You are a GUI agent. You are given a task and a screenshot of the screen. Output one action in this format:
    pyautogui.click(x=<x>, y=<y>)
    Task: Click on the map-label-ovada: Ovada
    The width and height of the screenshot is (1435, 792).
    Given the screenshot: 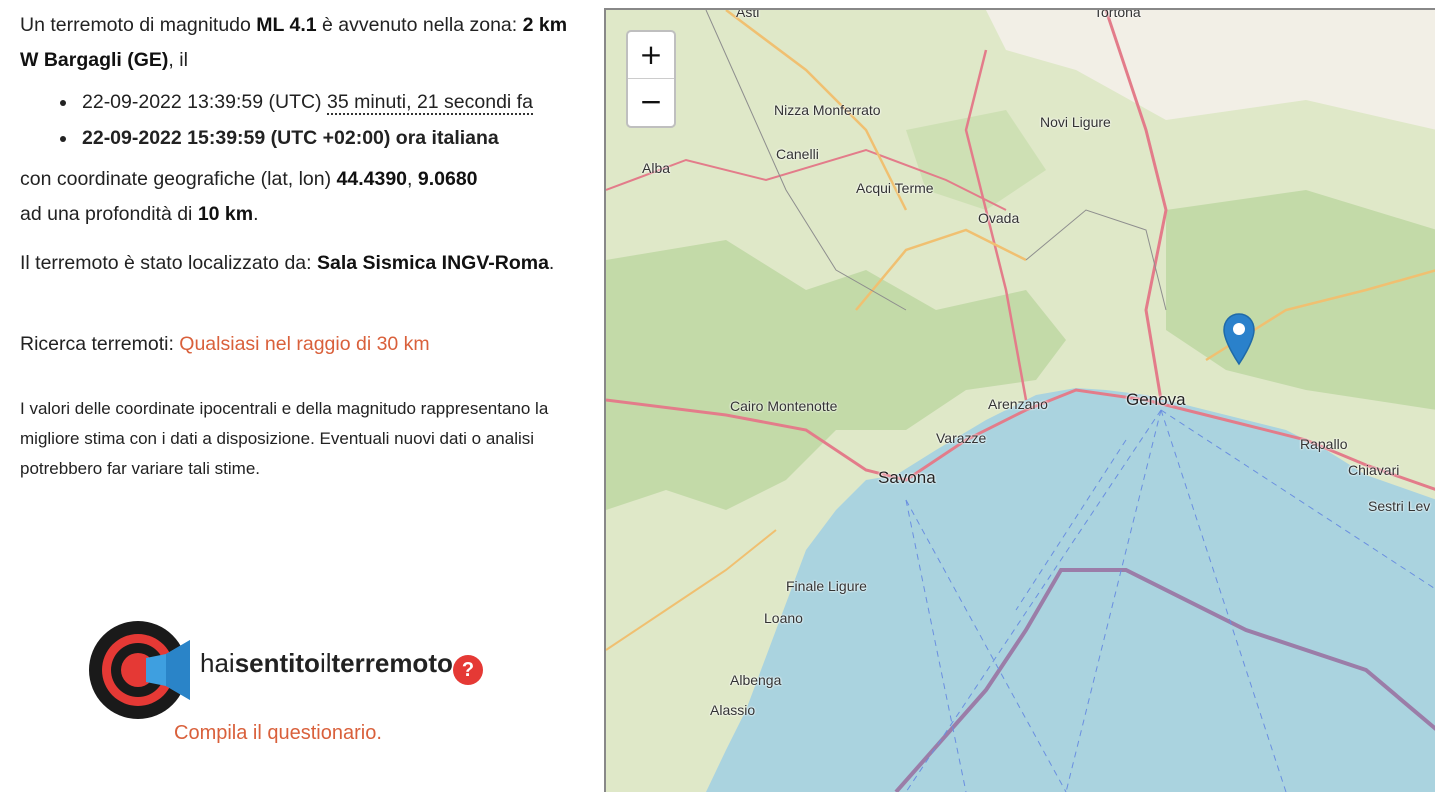 What is the action you would take?
    pyautogui.click(x=999, y=218)
    